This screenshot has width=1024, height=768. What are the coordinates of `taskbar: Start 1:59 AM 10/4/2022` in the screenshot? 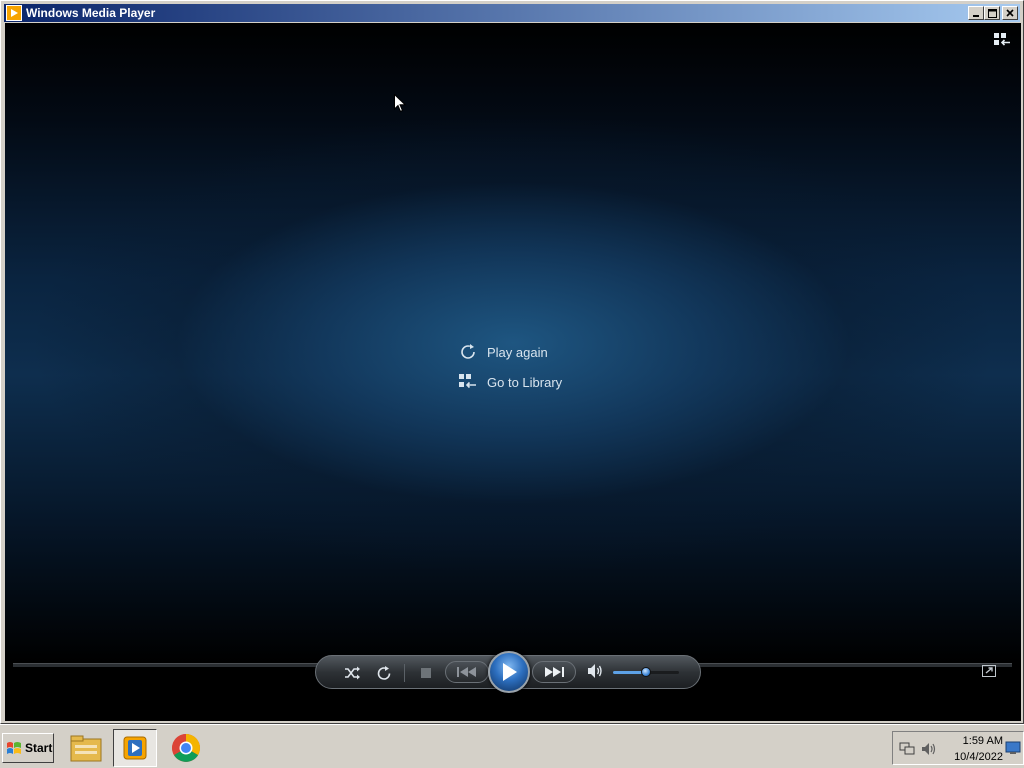 It's located at (512, 746).